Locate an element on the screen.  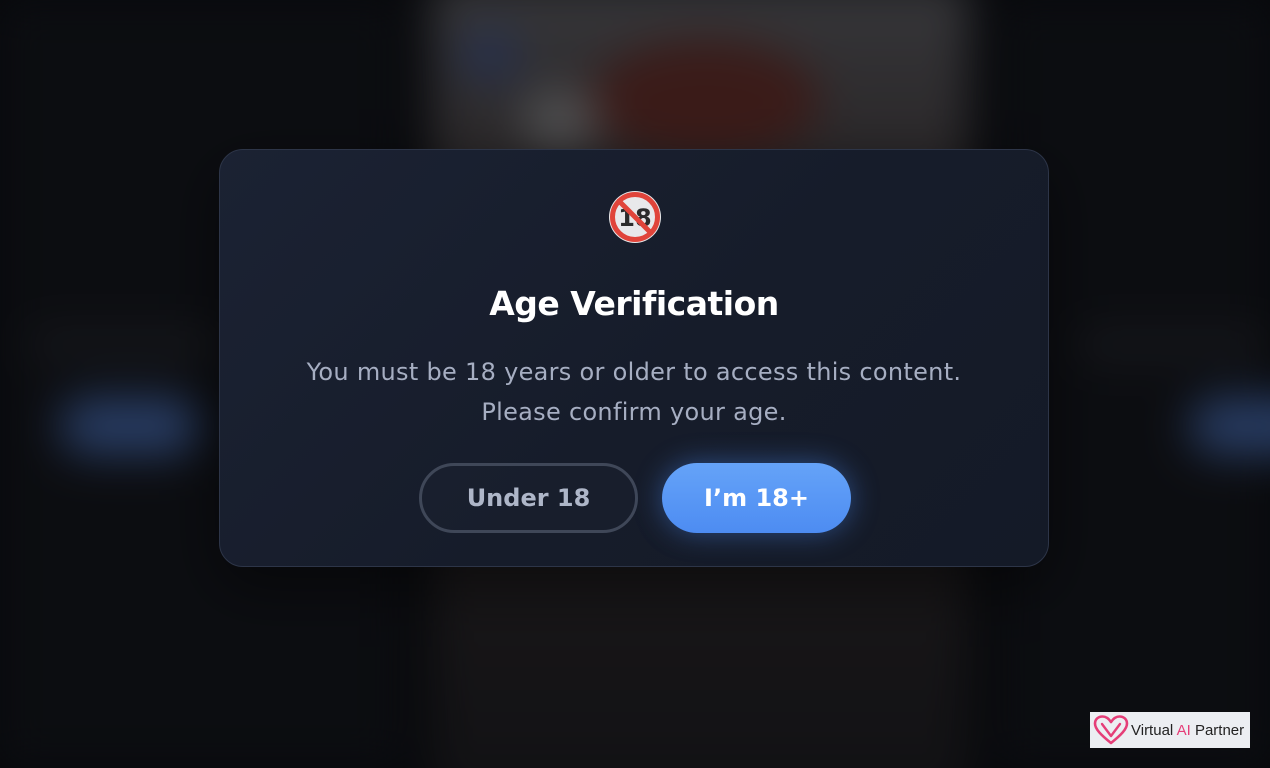
brand-name: Virtual AI Partner is located at coordinates (1187, 730).